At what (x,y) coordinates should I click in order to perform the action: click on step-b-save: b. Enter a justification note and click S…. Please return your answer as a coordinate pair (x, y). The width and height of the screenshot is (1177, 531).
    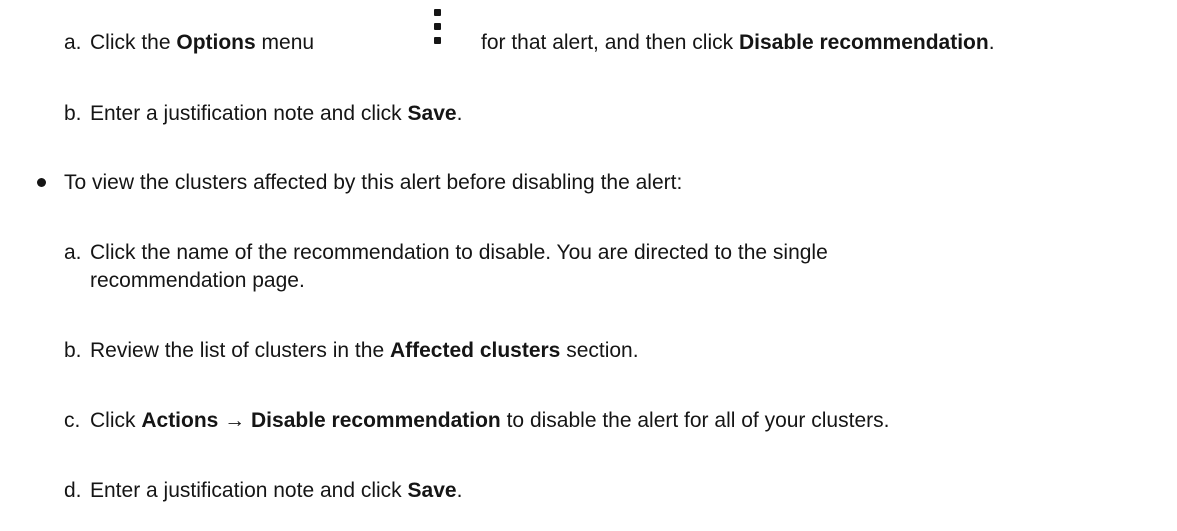
    Looking at the image, I should click on (263, 114).